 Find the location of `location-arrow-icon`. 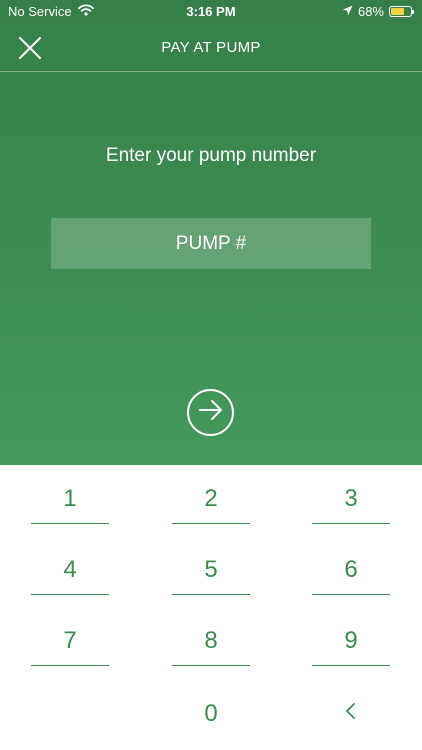

location-arrow-icon is located at coordinates (347, 11).